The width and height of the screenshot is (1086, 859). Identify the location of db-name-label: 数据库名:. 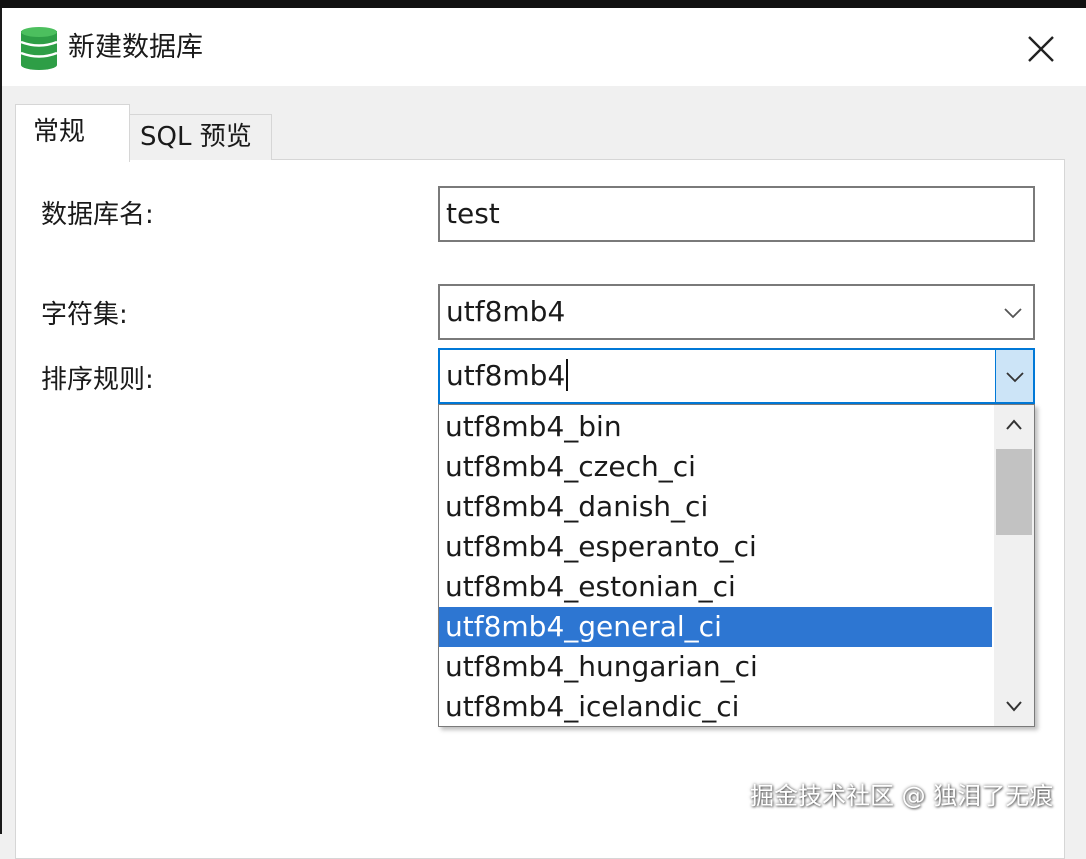
(97, 215).